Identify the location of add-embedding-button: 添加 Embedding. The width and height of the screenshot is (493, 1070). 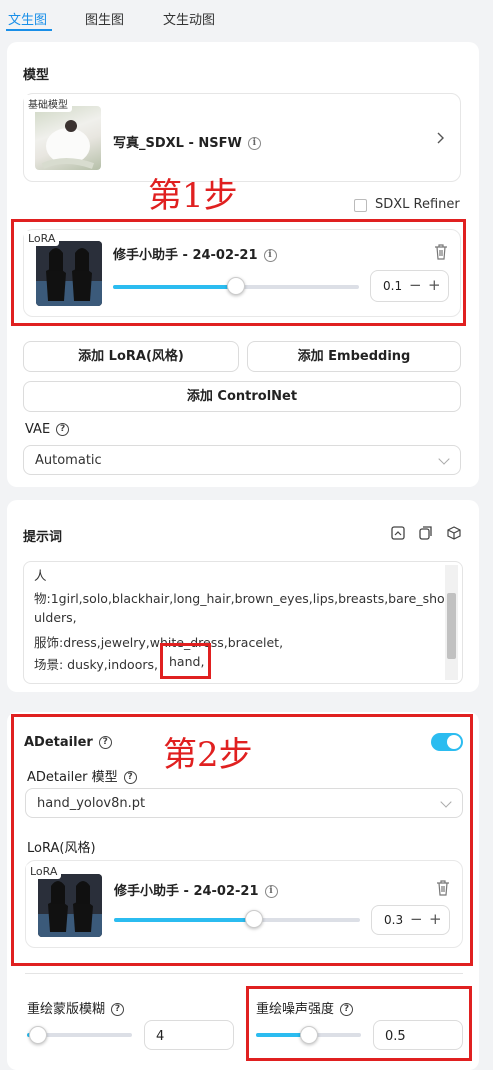
(354, 356).